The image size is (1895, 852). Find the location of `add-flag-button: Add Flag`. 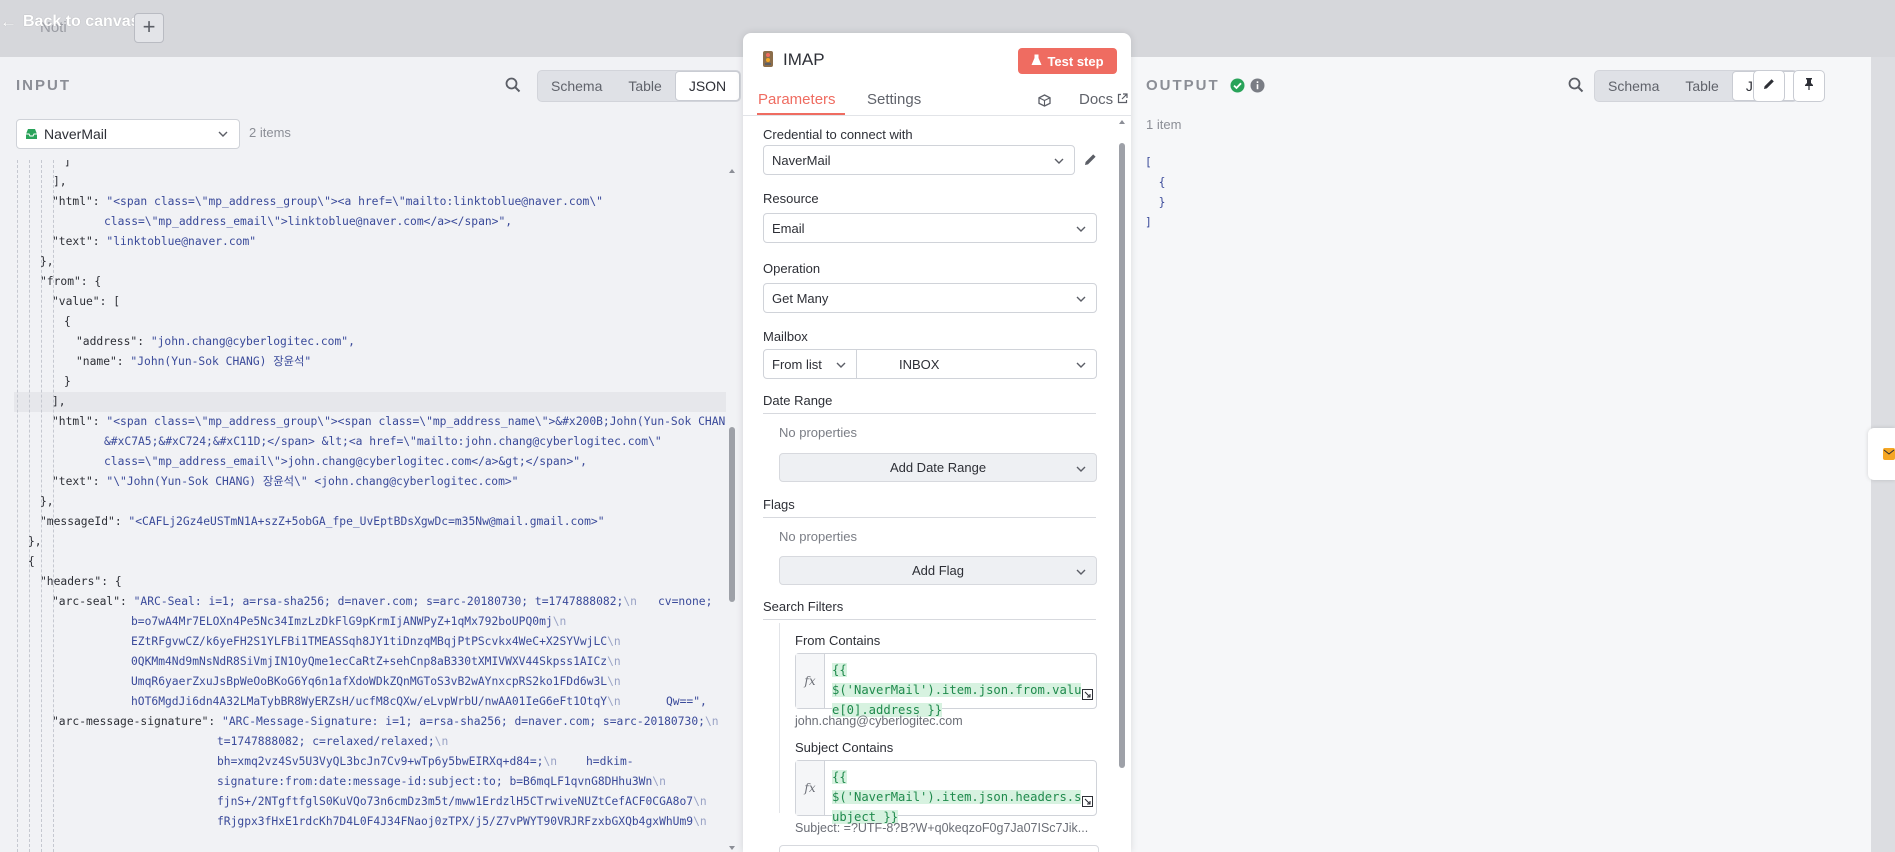

add-flag-button: Add Flag is located at coordinates (938, 570).